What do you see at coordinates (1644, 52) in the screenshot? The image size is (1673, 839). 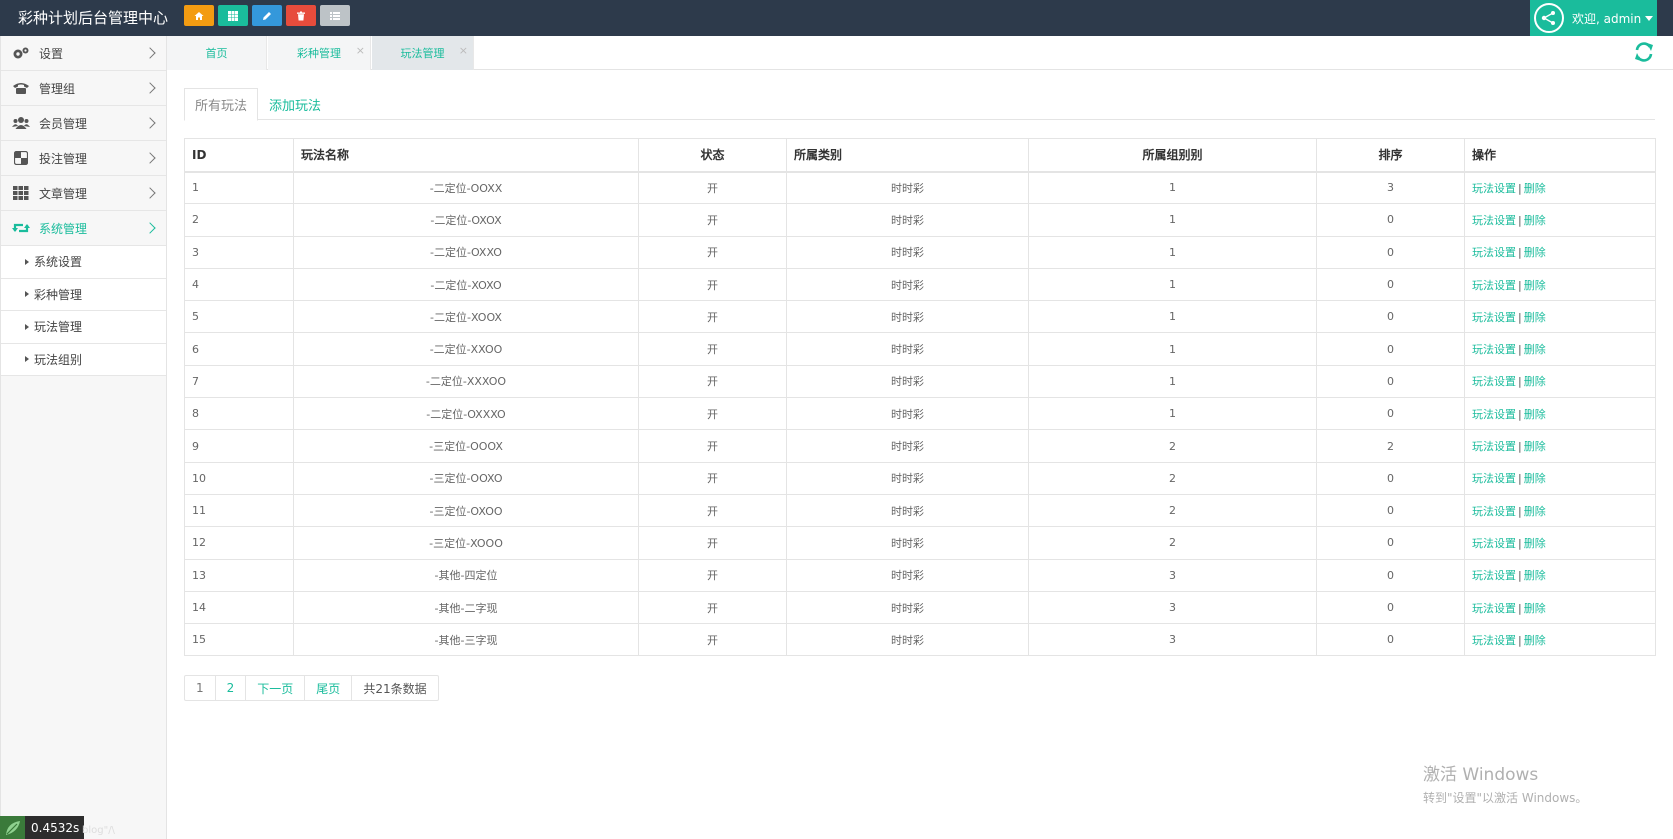 I see `refresh-icon` at bounding box center [1644, 52].